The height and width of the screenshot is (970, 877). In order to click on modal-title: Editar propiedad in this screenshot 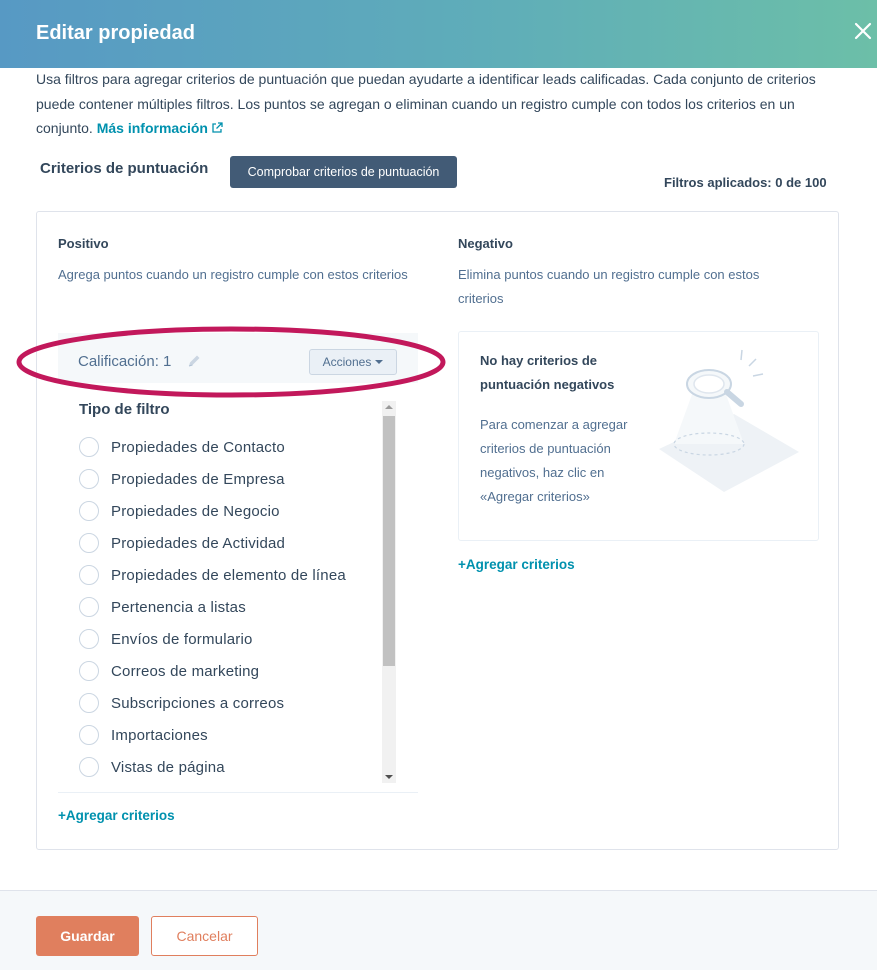, I will do `click(115, 33)`.